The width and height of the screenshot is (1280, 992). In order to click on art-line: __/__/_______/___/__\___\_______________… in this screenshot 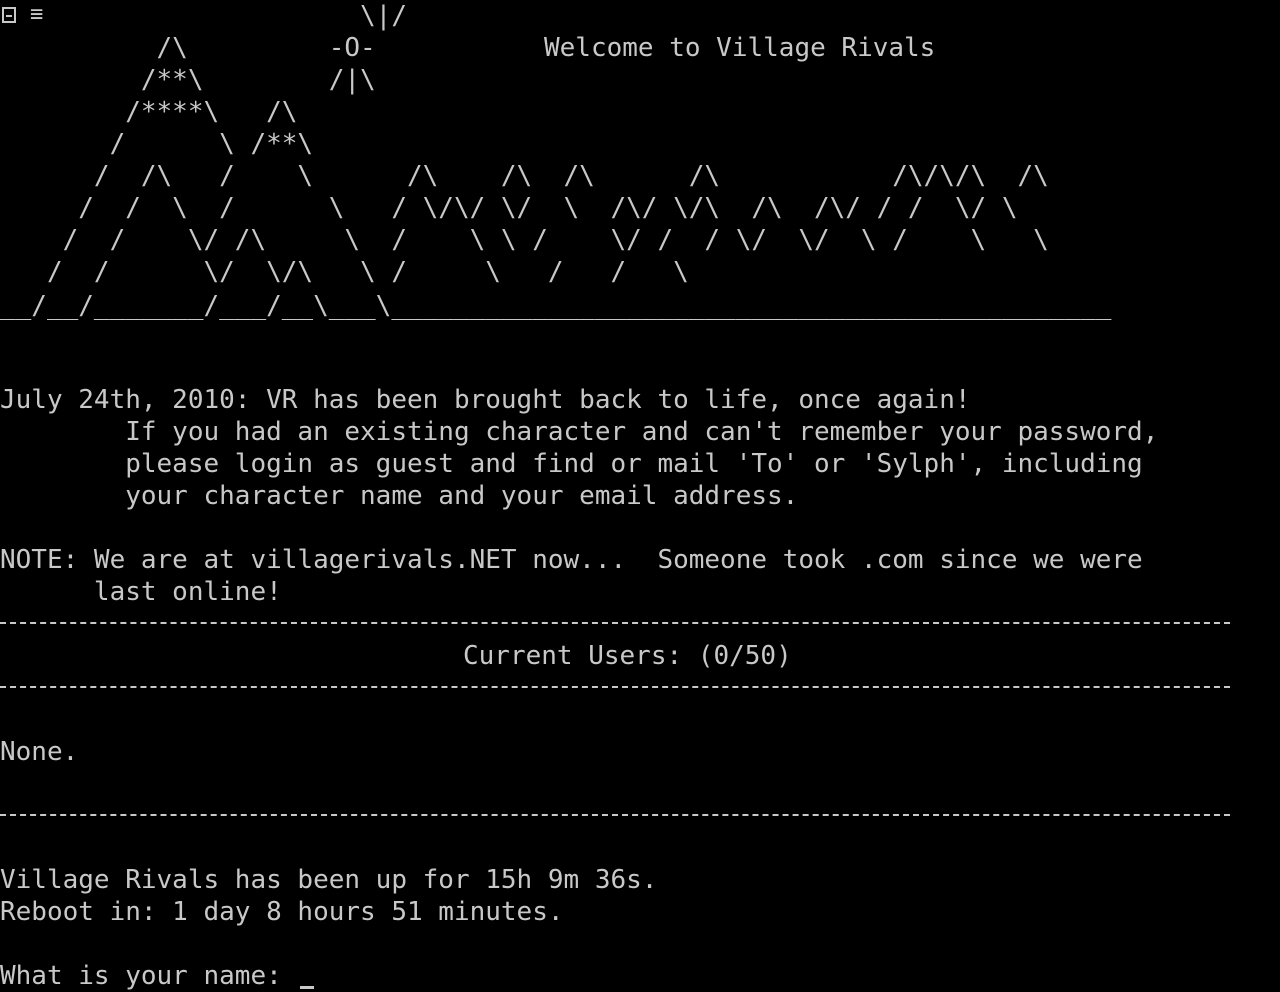, I will do `click(556, 306)`.